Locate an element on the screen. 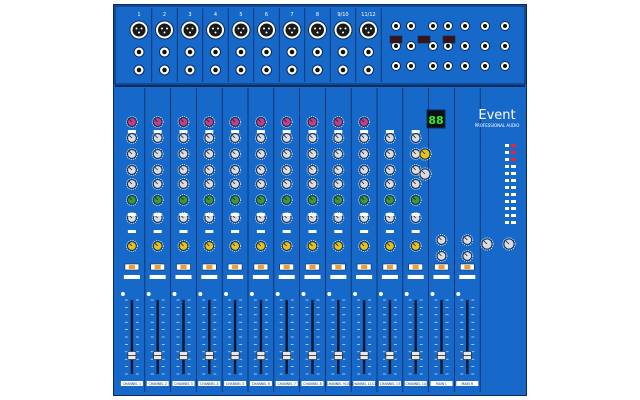 The image size is (640, 400). xlr-input-10-pin is located at coordinates (366, 28).